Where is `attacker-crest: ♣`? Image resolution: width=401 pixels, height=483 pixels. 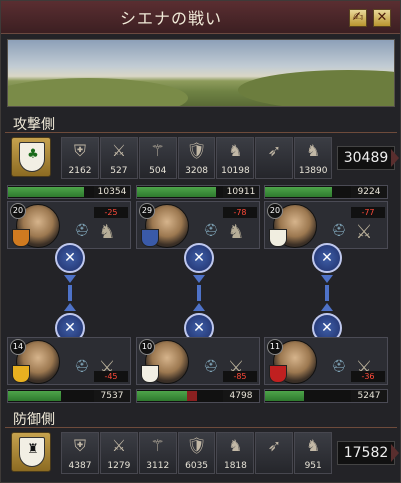 attacker-crest: ♣ is located at coordinates (31, 157).